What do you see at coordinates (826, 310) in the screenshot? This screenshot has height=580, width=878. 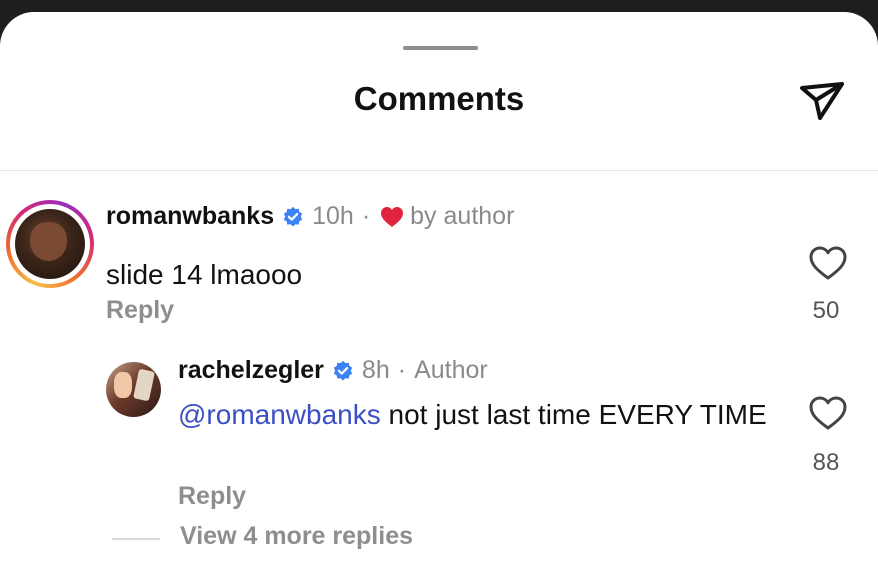 I see `like-count: 50` at bounding box center [826, 310].